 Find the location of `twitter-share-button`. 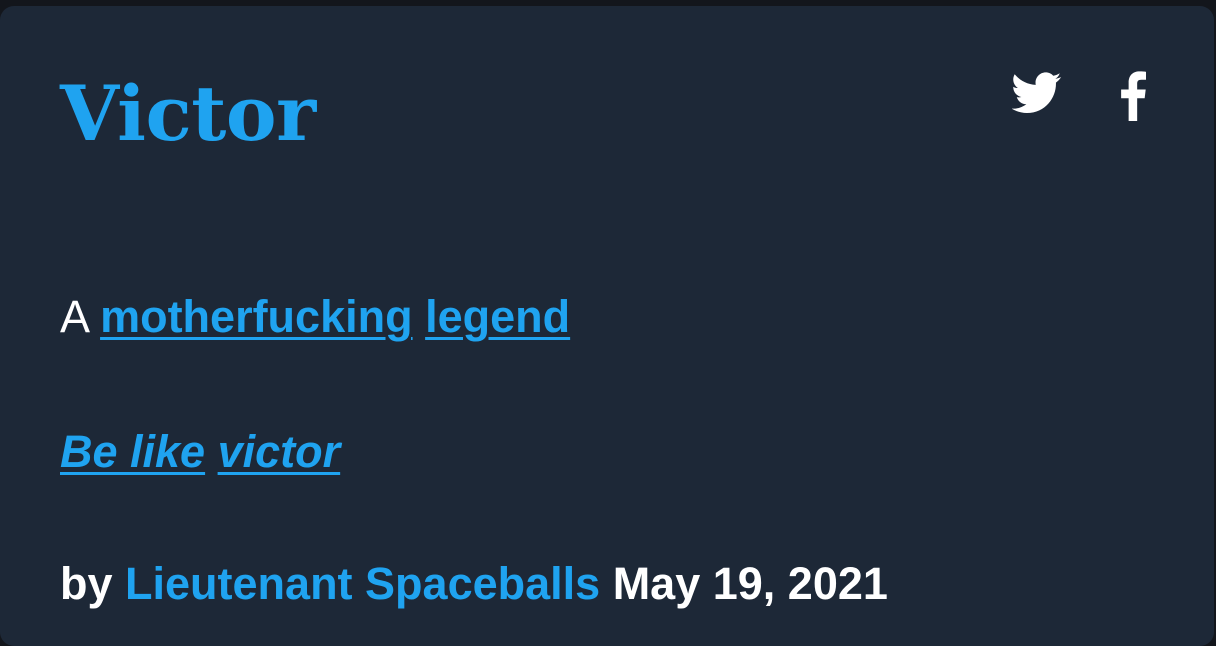

twitter-share-button is located at coordinates (1037, 93).